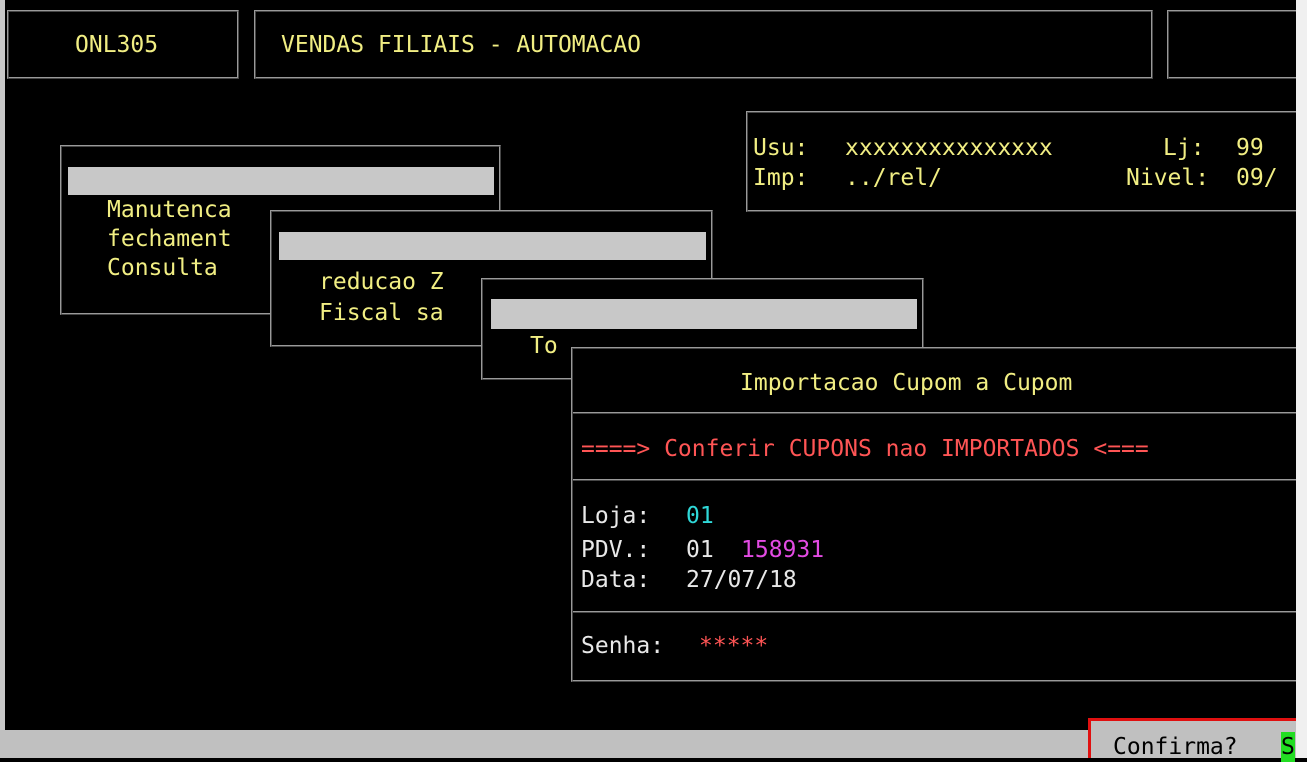 This screenshot has height=762, width=1307. Describe the element at coordinates (169, 210) in the screenshot. I see `menu-item-manutencao: Manutenca` at that location.